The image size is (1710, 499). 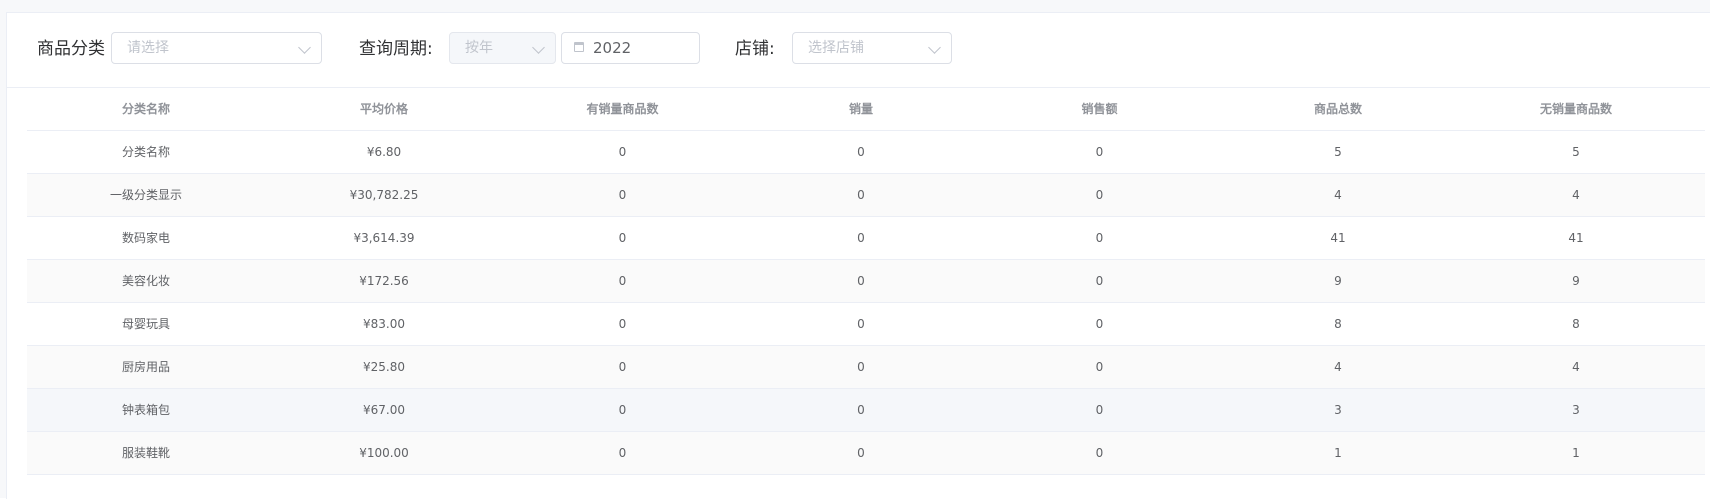 I want to click on cell-total-products: 1, so click(x=1338, y=453).